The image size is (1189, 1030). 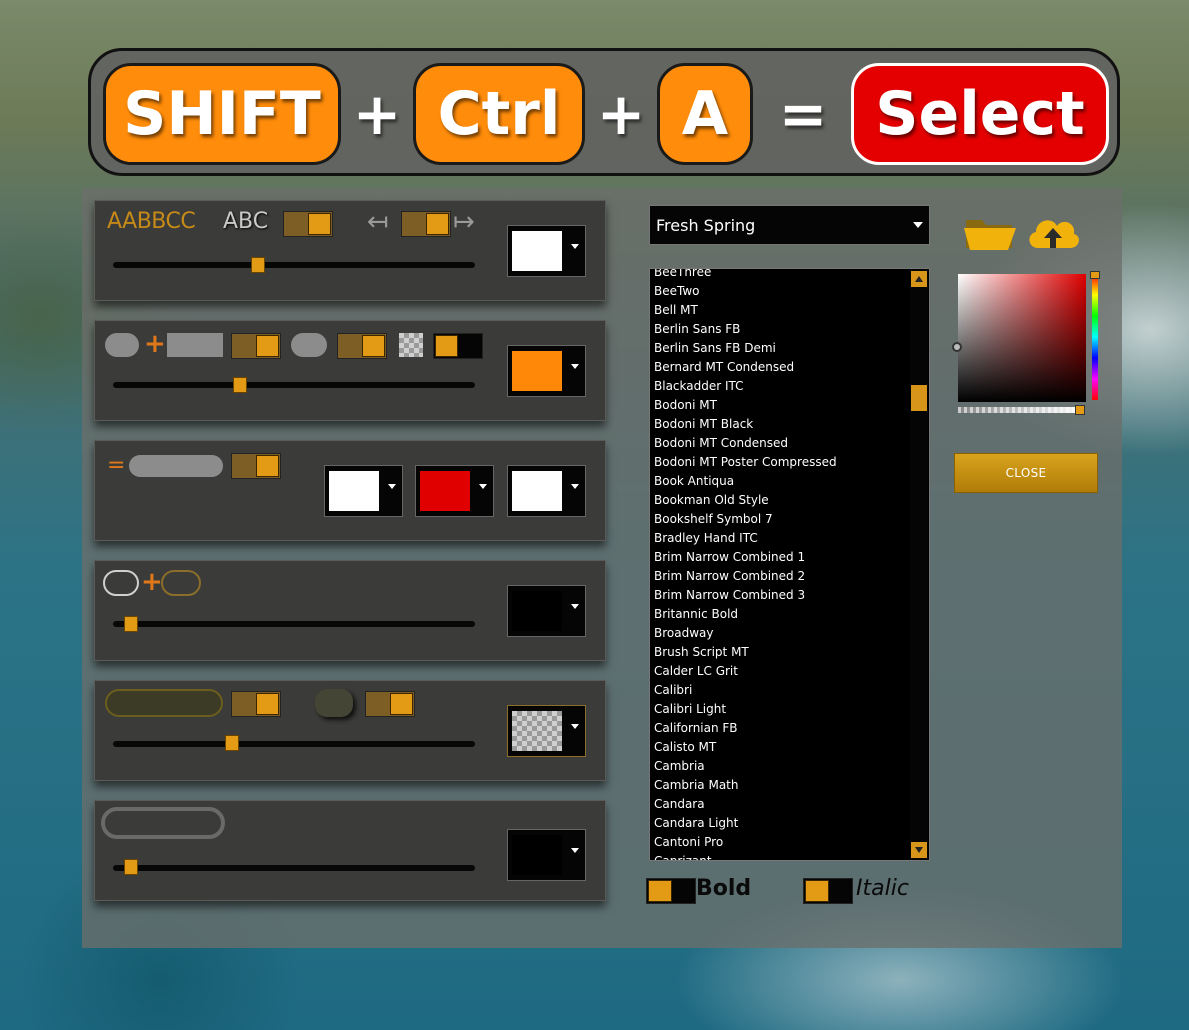 What do you see at coordinates (781, 557) in the screenshot?
I see `font-list-item: Brim Narrow Combined 1` at bounding box center [781, 557].